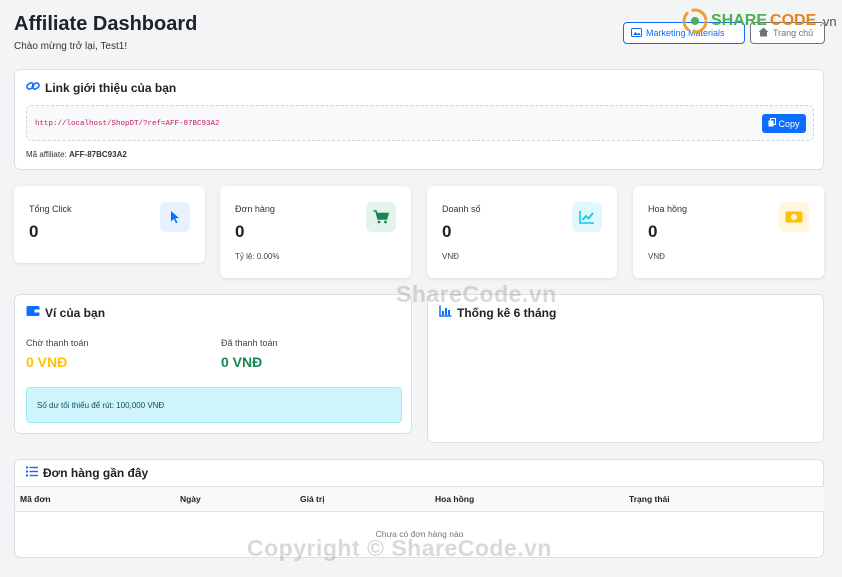 Image resolution: width=842 pixels, height=577 pixels. What do you see at coordinates (724, 499) in the screenshot?
I see `column-status: Trạng thái` at bounding box center [724, 499].